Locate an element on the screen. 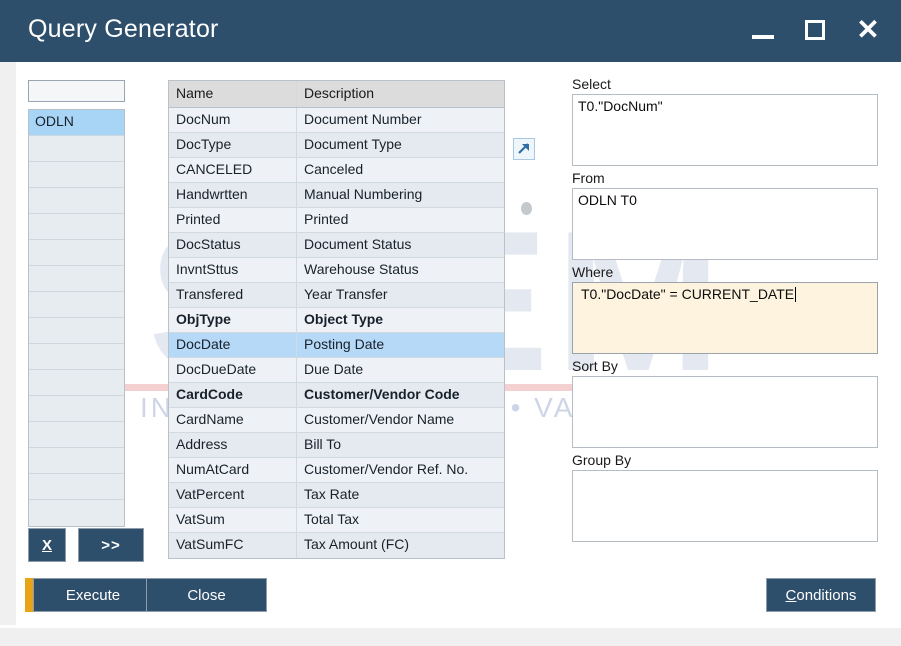 The image size is (901, 646). select-label: Select is located at coordinates (591, 84).